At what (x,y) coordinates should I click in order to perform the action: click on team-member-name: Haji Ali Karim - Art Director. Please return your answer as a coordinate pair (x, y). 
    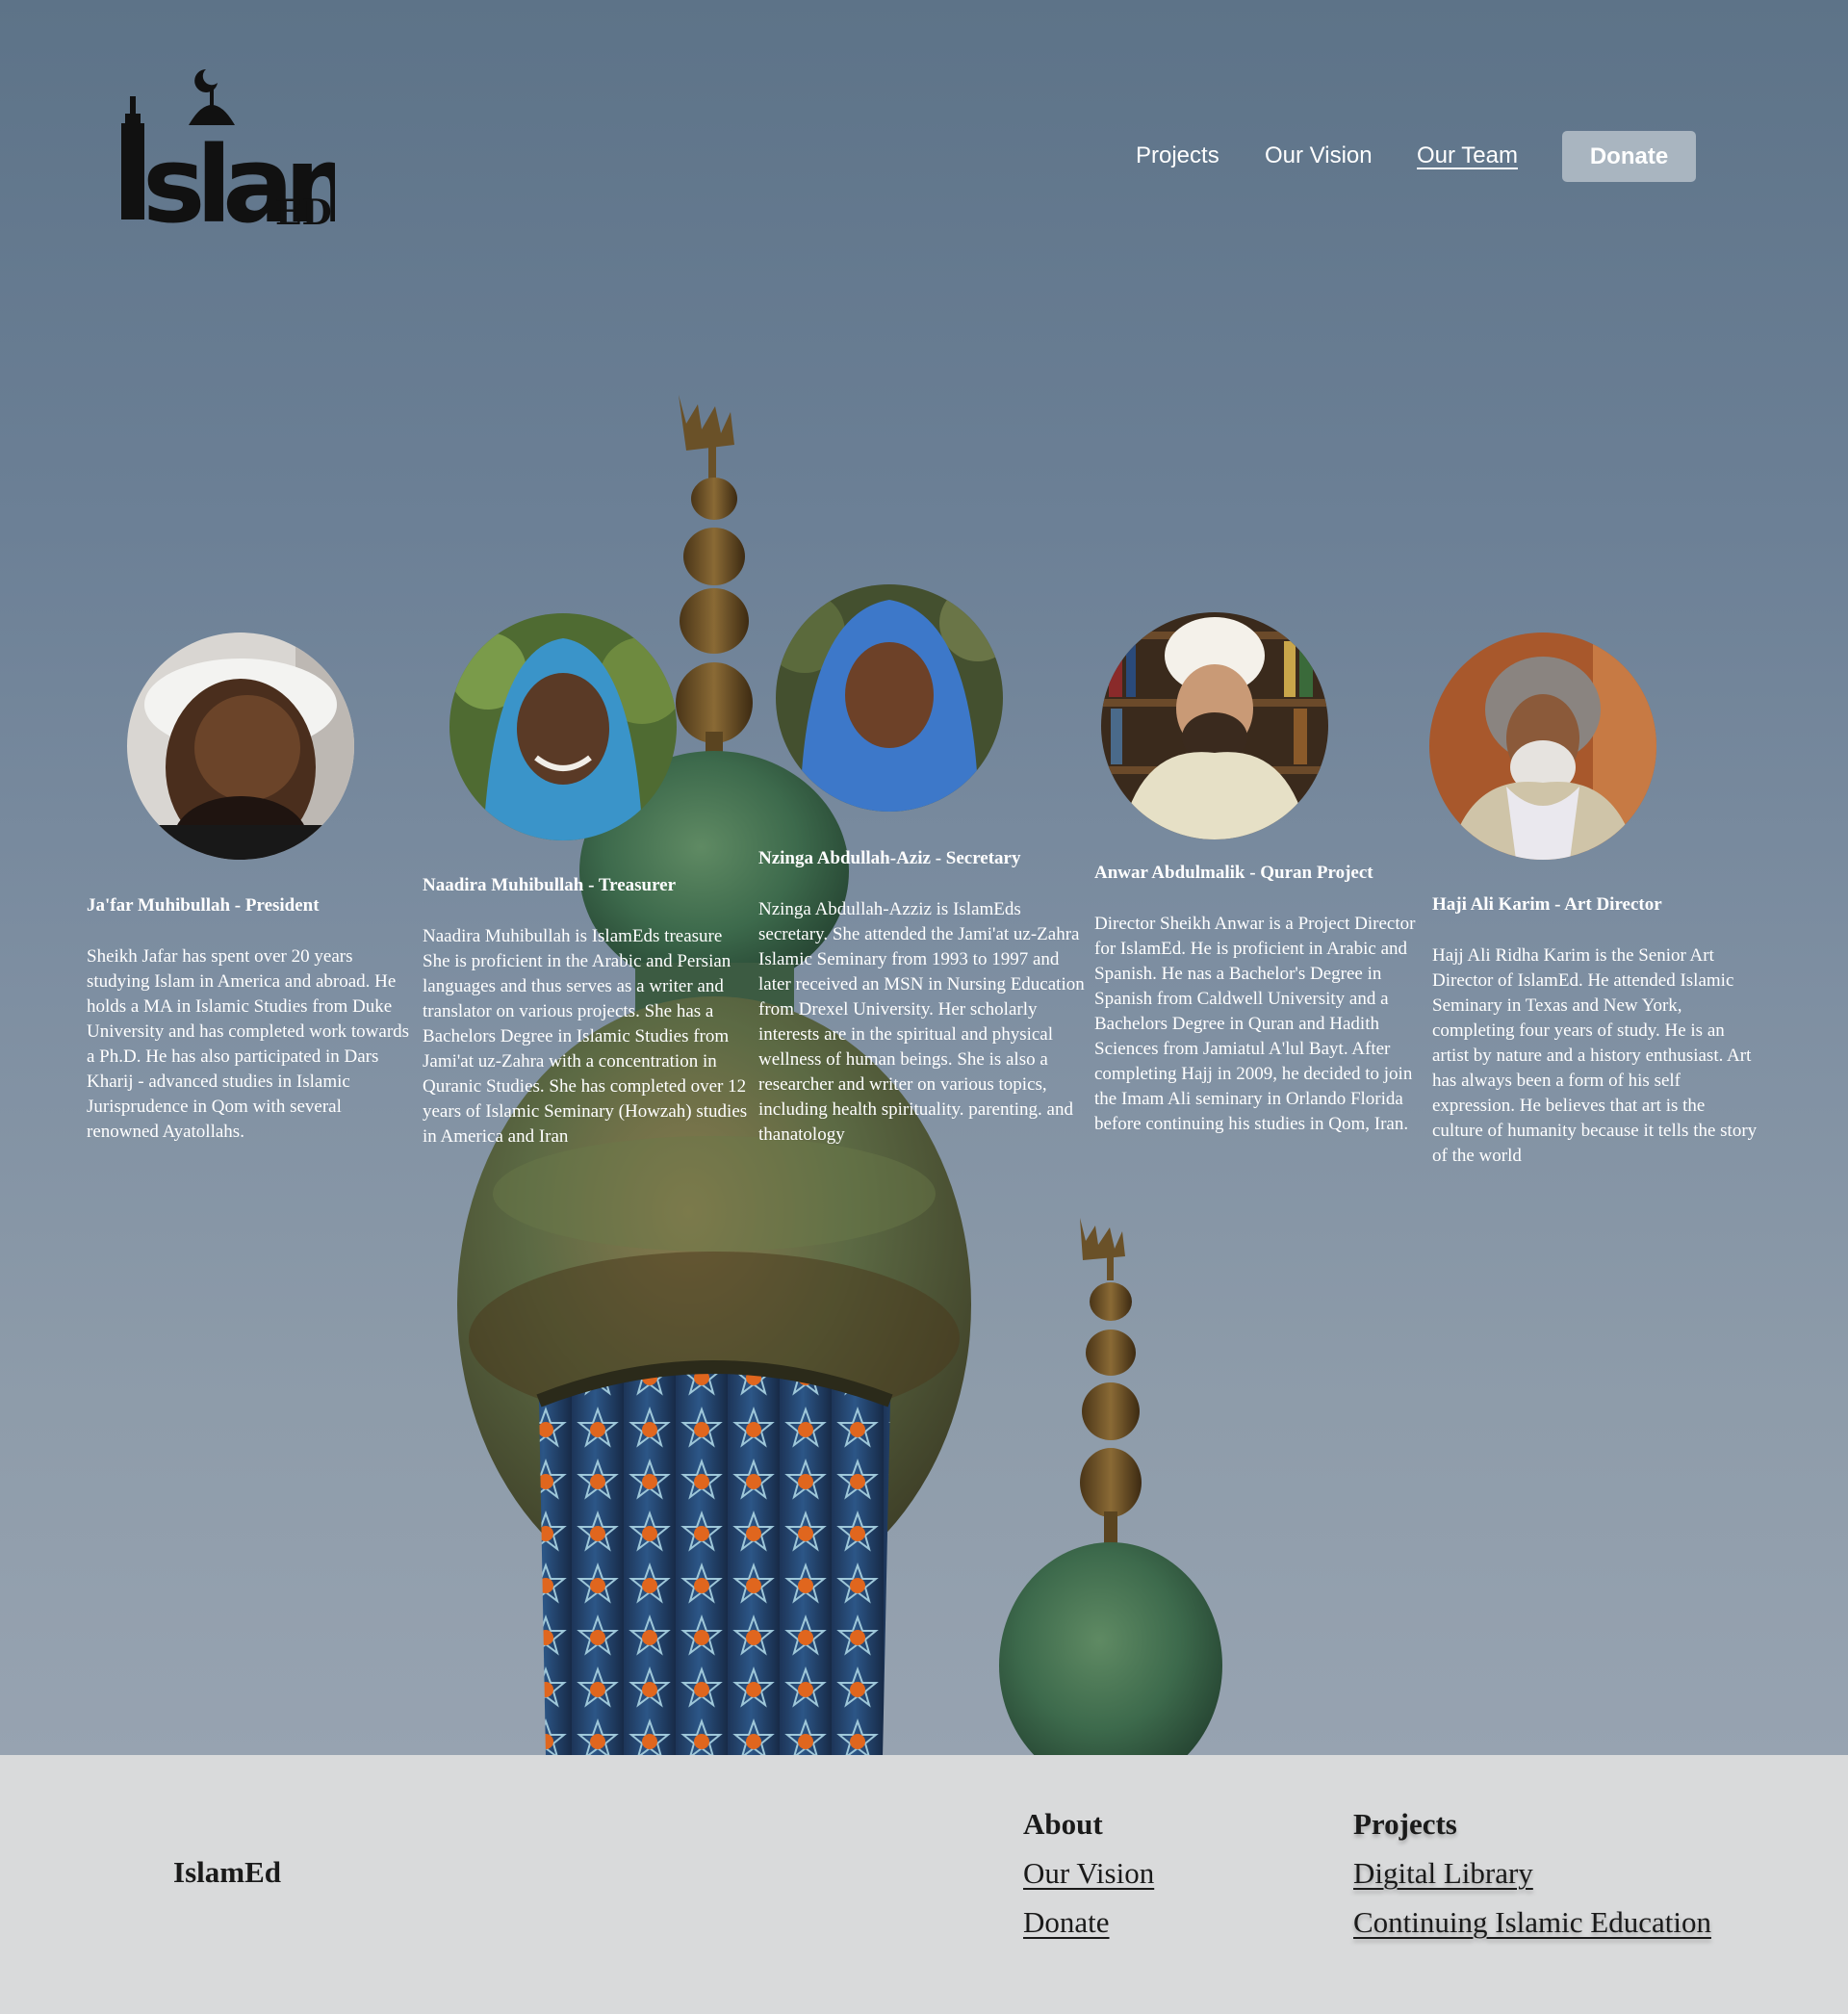
    Looking at the image, I should click on (1547, 904).